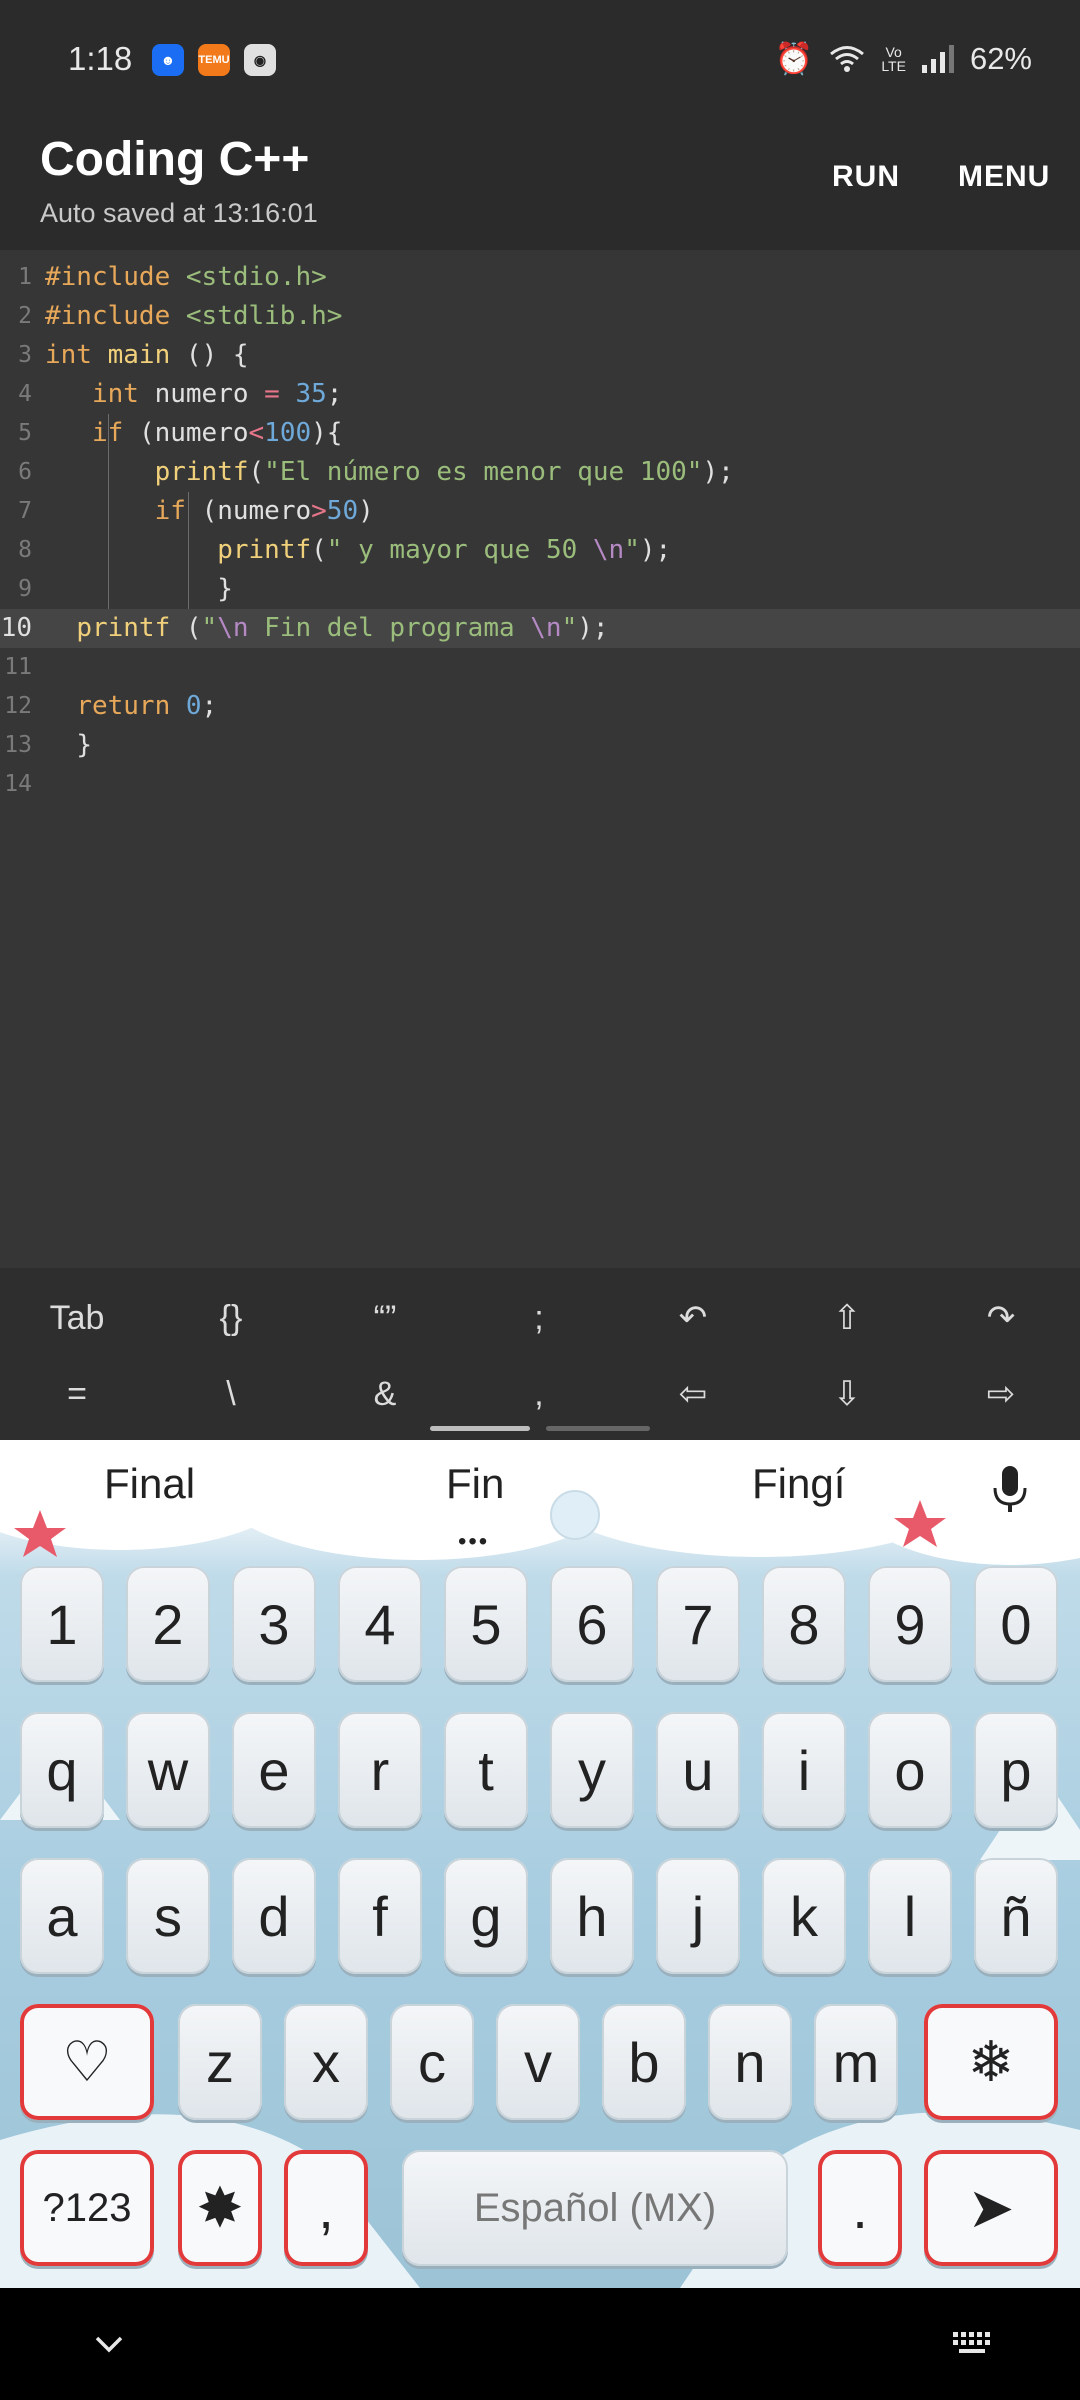 The width and height of the screenshot is (1080, 2400). I want to click on notification-icons: ☻ TEMU ◉, so click(214, 60).